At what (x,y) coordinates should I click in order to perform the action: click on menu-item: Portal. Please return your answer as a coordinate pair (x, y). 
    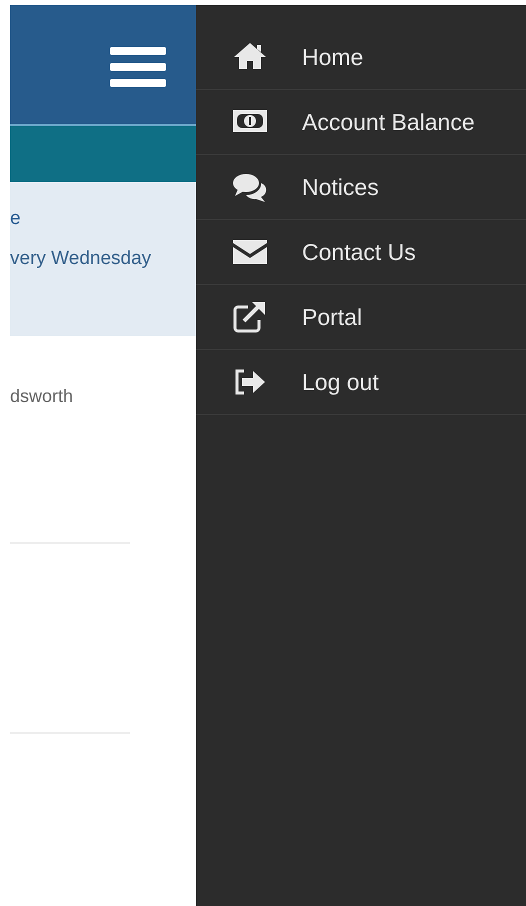
    Looking at the image, I should click on (361, 317).